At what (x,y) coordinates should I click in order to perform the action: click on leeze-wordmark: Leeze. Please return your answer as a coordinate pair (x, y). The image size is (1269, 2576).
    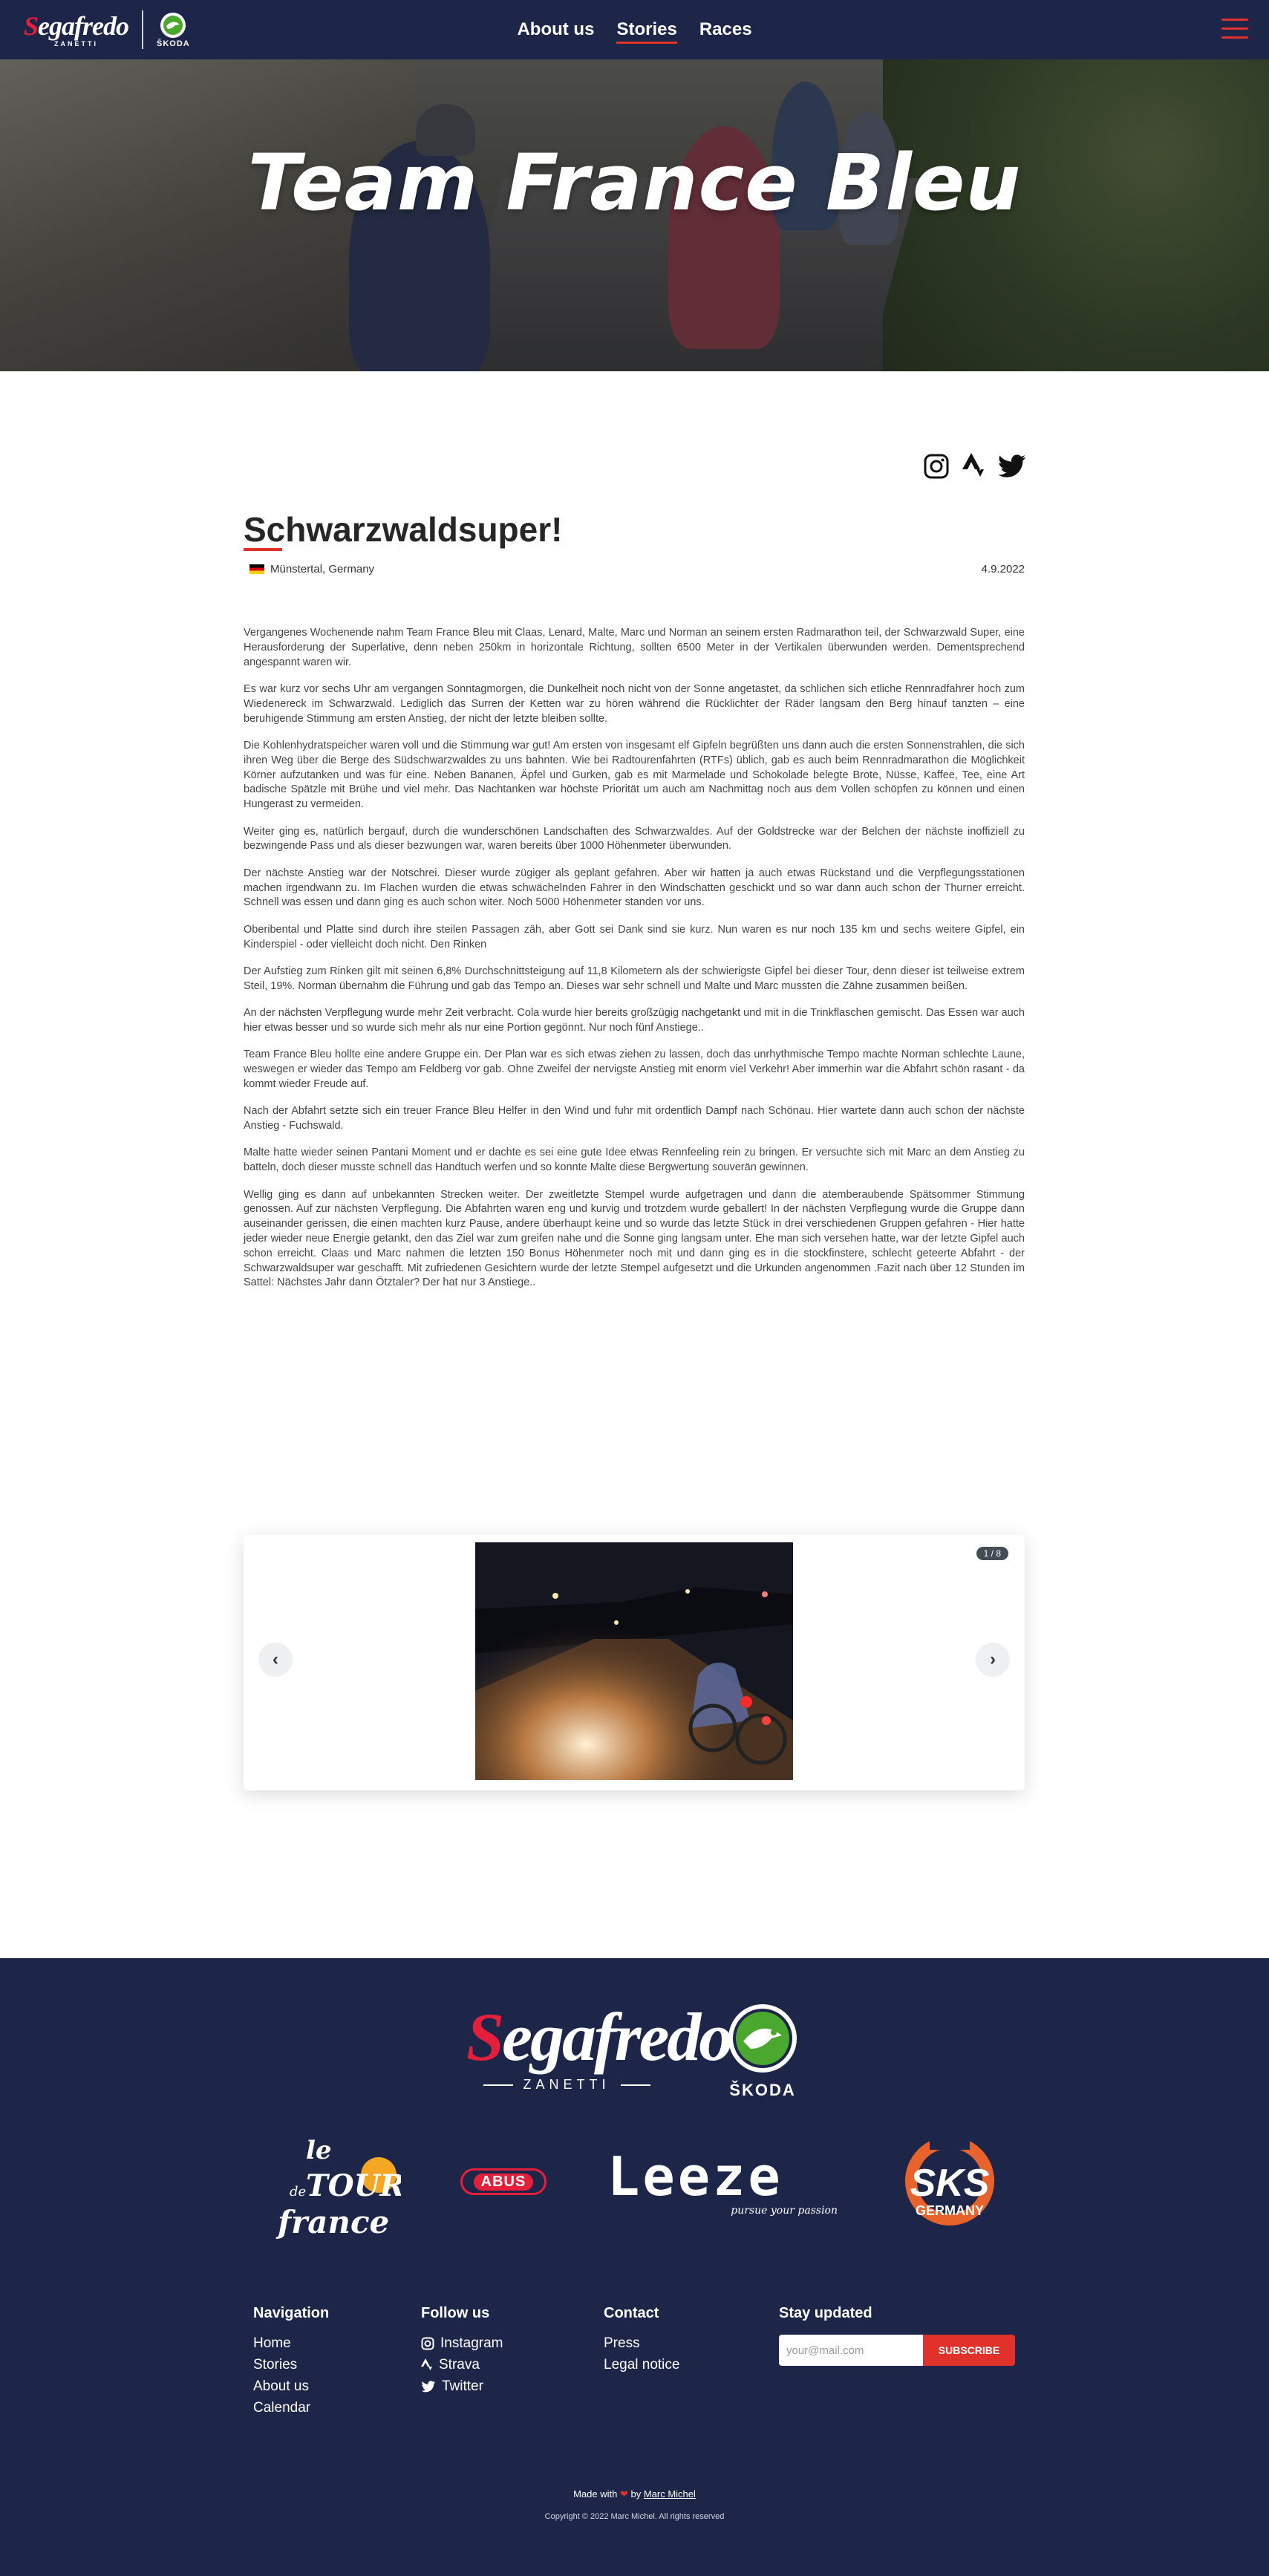
    Looking at the image, I should click on (695, 2176).